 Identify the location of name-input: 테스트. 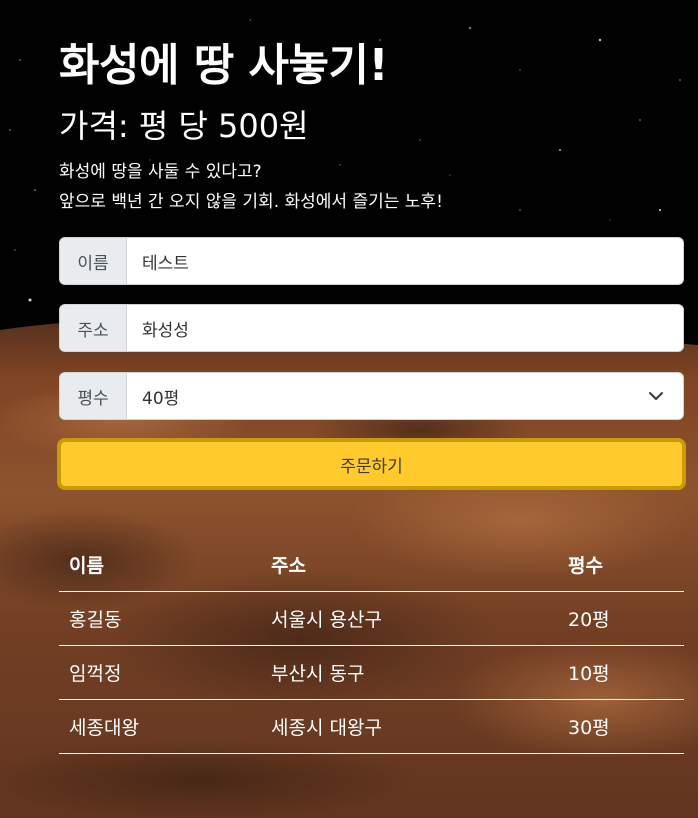
(405, 261).